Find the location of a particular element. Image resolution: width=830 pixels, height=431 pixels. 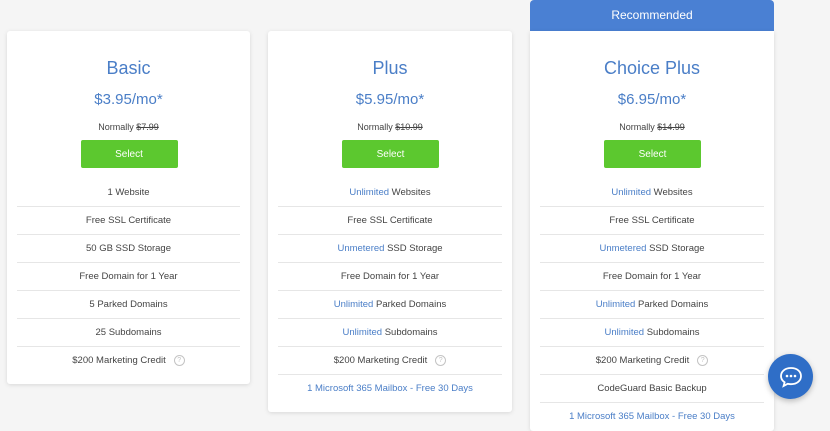

plan-name: Basic is located at coordinates (128, 68).